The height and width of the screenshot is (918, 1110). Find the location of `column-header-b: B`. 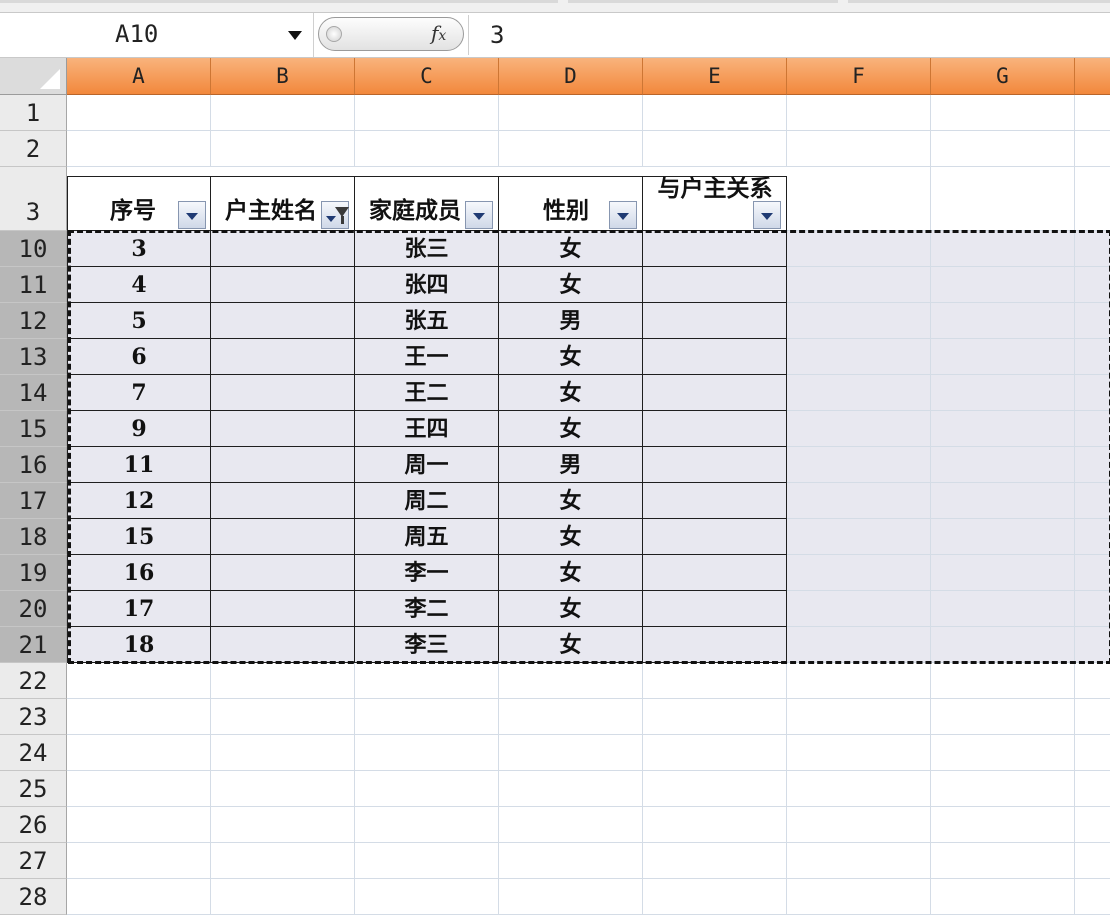

column-header-b: B is located at coordinates (283, 76).